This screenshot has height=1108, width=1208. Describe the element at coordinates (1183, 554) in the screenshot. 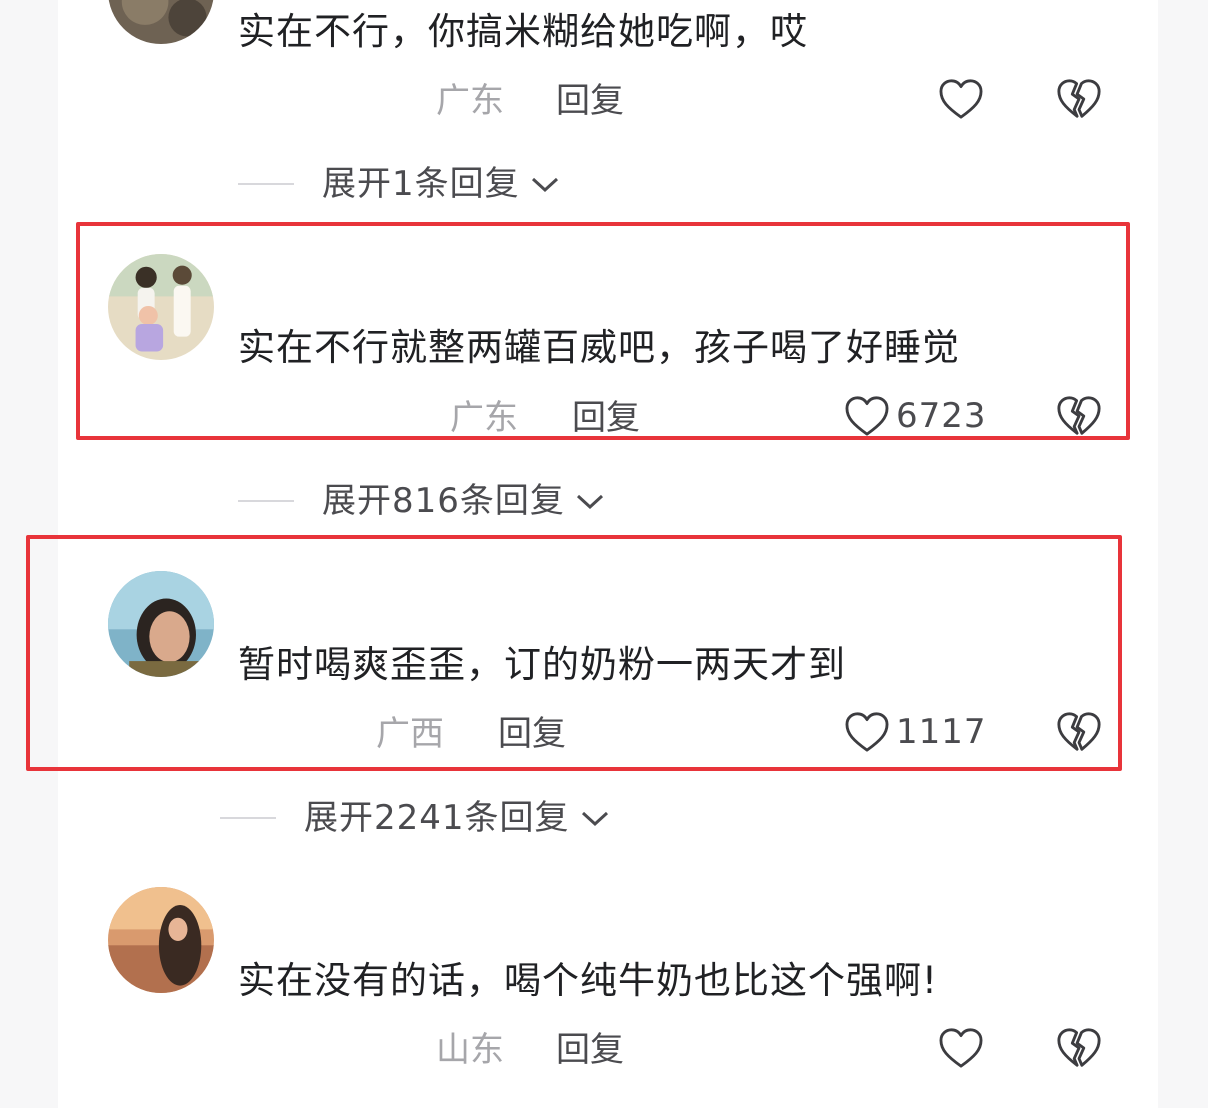

I see `right-margin` at that location.